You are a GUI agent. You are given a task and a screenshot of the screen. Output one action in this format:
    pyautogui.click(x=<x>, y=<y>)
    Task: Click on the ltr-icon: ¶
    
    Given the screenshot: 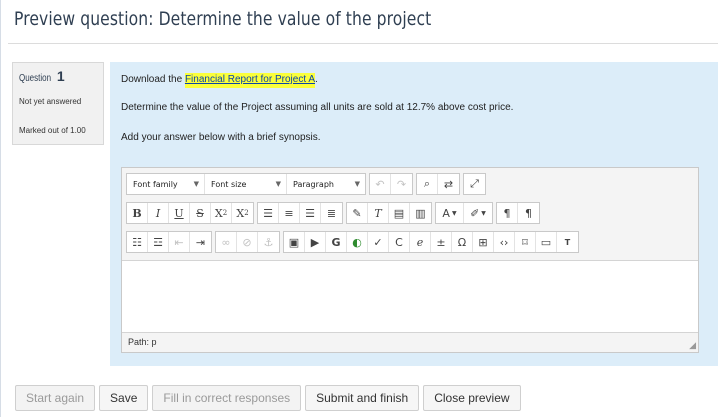 What is the action you would take?
    pyautogui.click(x=507, y=213)
    